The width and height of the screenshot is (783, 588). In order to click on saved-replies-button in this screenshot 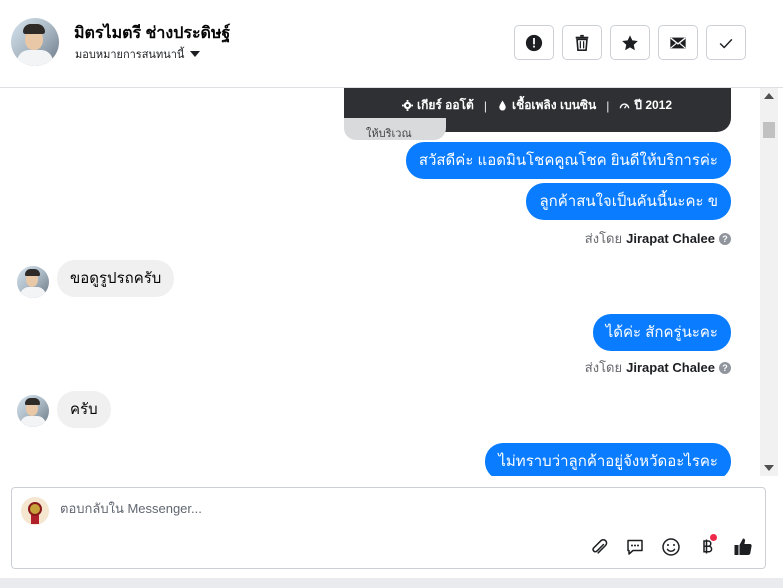, I will do `click(635, 547)`.